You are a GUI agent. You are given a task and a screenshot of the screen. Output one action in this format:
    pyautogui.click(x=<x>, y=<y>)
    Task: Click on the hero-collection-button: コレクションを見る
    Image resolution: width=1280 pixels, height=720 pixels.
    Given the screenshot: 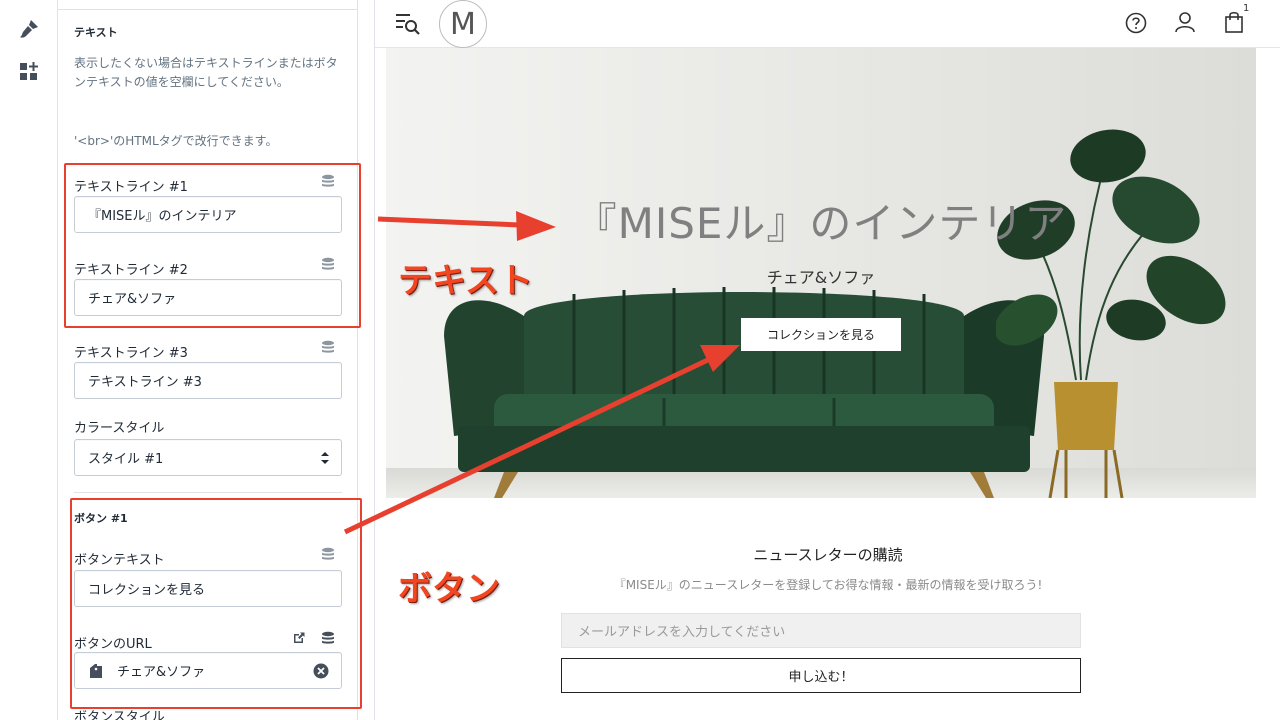 What is the action you would take?
    pyautogui.click(x=821, y=334)
    